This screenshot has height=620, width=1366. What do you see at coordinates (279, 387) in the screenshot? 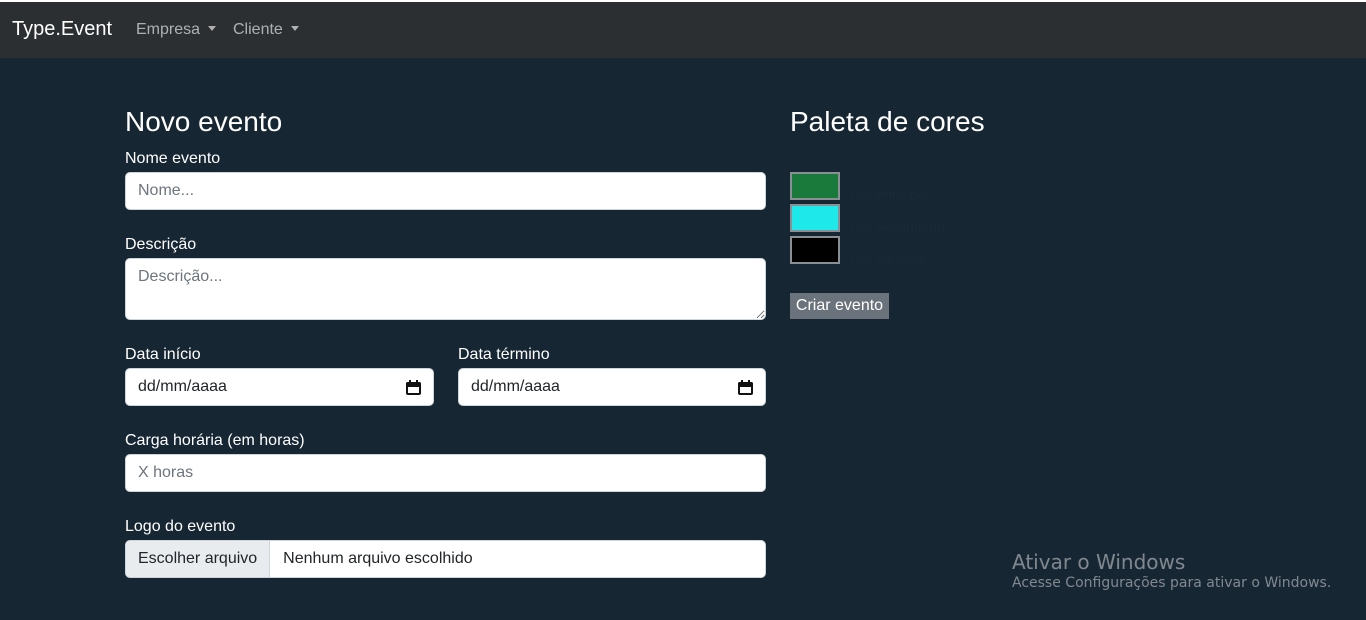
I see `data-inicio-input: dd/mm/aaaa` at bounding box center [279, 387].